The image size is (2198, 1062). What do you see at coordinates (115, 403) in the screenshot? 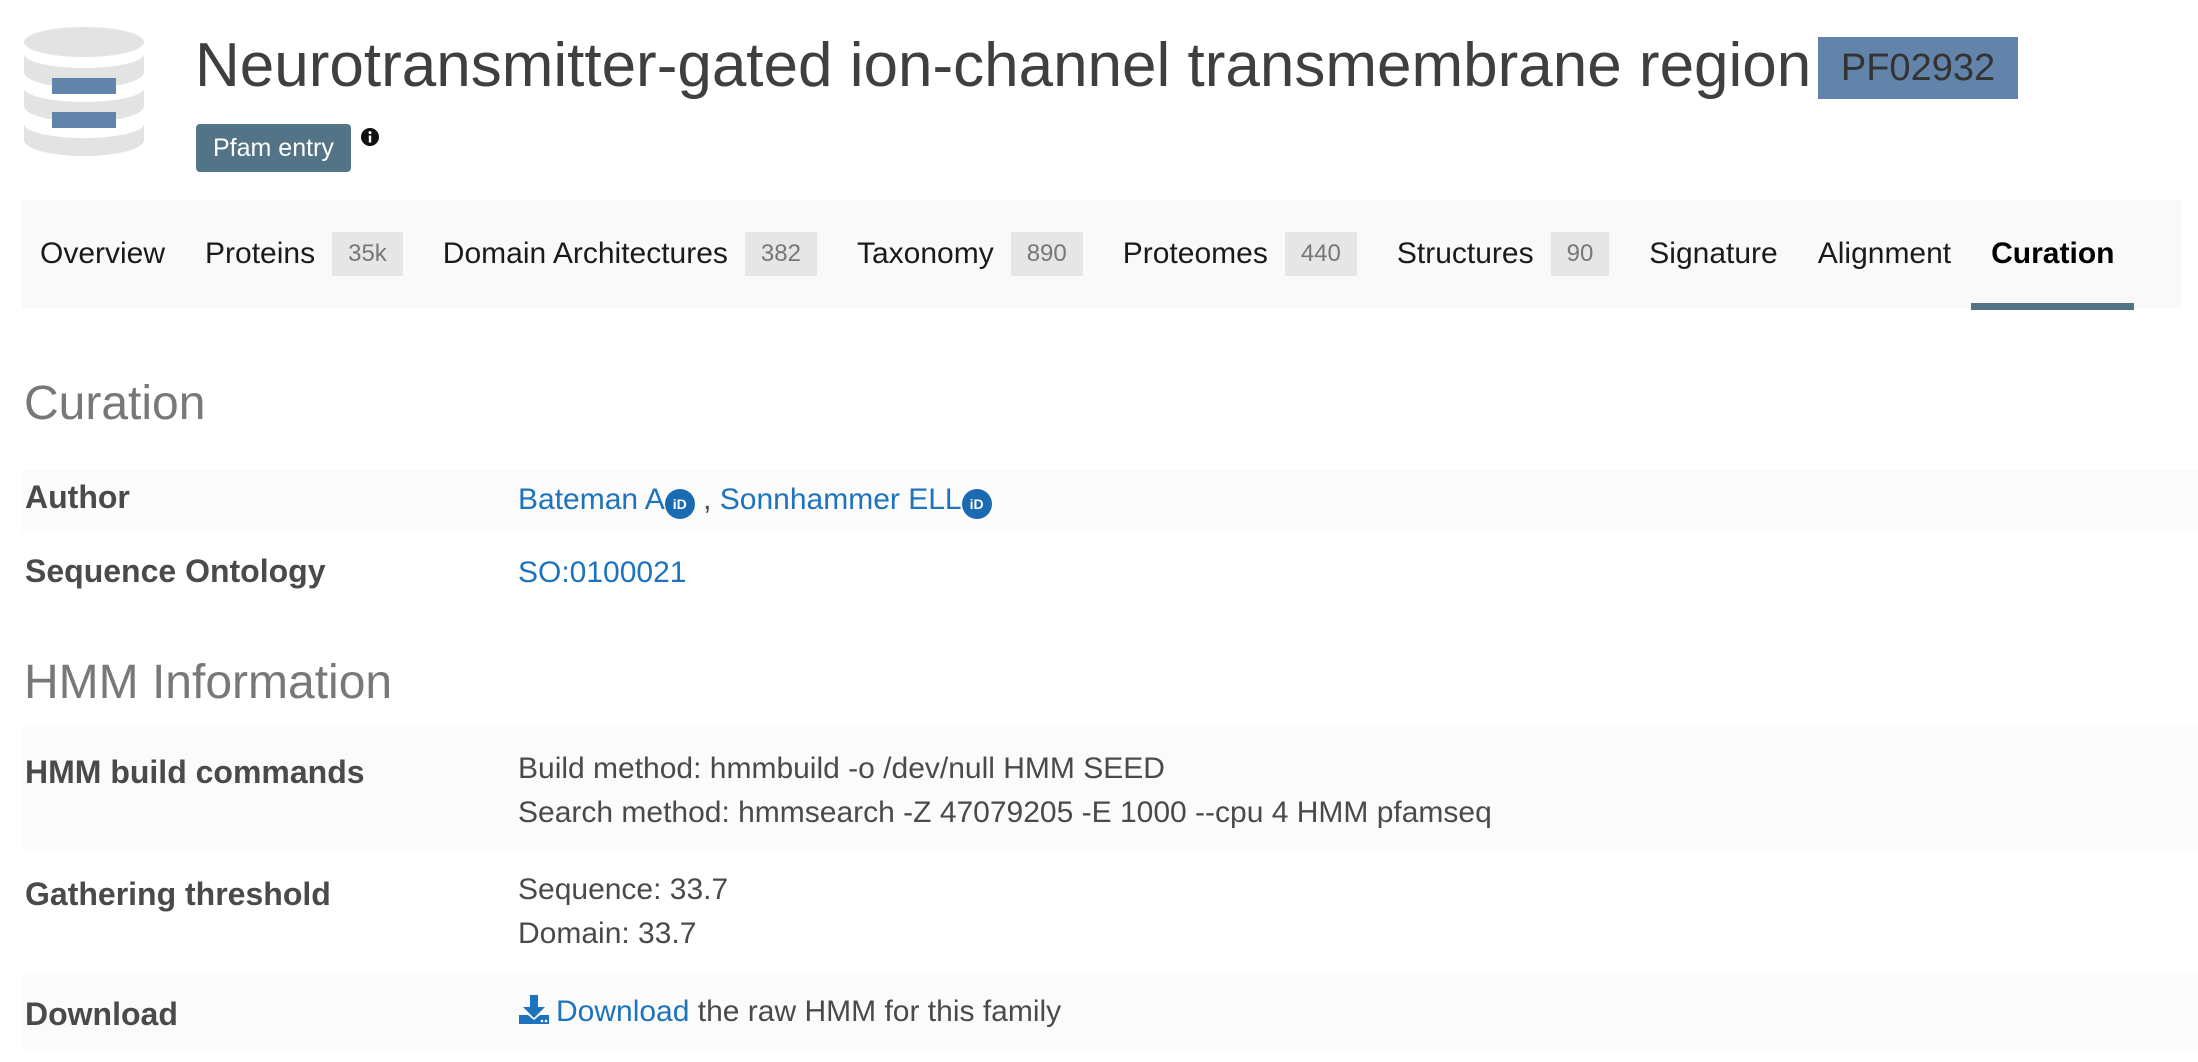
I see `curation-heading: Curation` at bounding box center [115, 403].